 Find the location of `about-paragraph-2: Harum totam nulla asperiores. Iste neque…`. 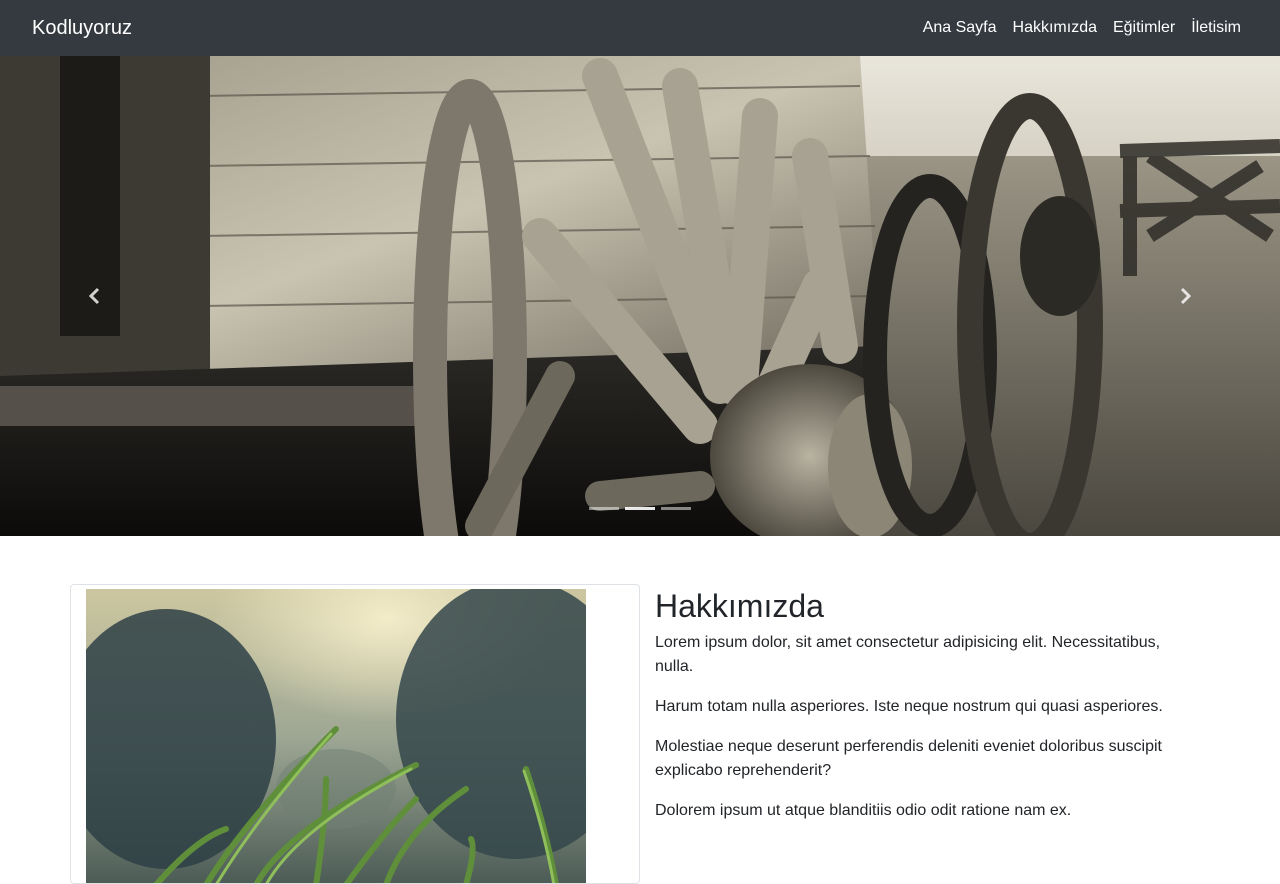

about-paragraph-2: Harum totam nulla asperiores. Iste neque… is located at coordinates (909, 707).